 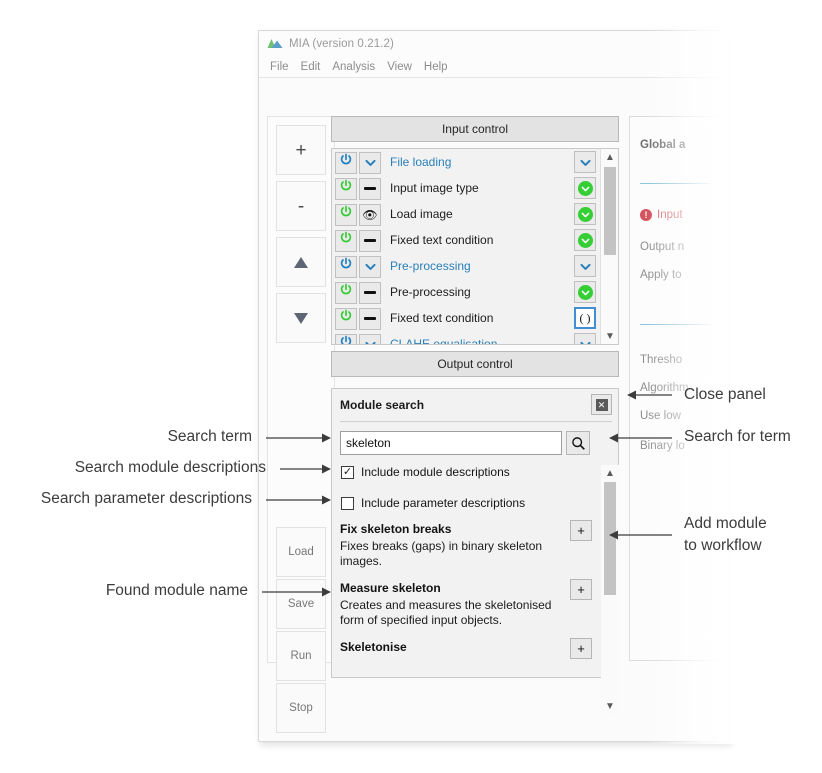 What do you see at coordinates (170, 467) in the screenshot?
I see `annotation-search-module-descriptions: Search module descriptions` at bounding box center [170, 467].